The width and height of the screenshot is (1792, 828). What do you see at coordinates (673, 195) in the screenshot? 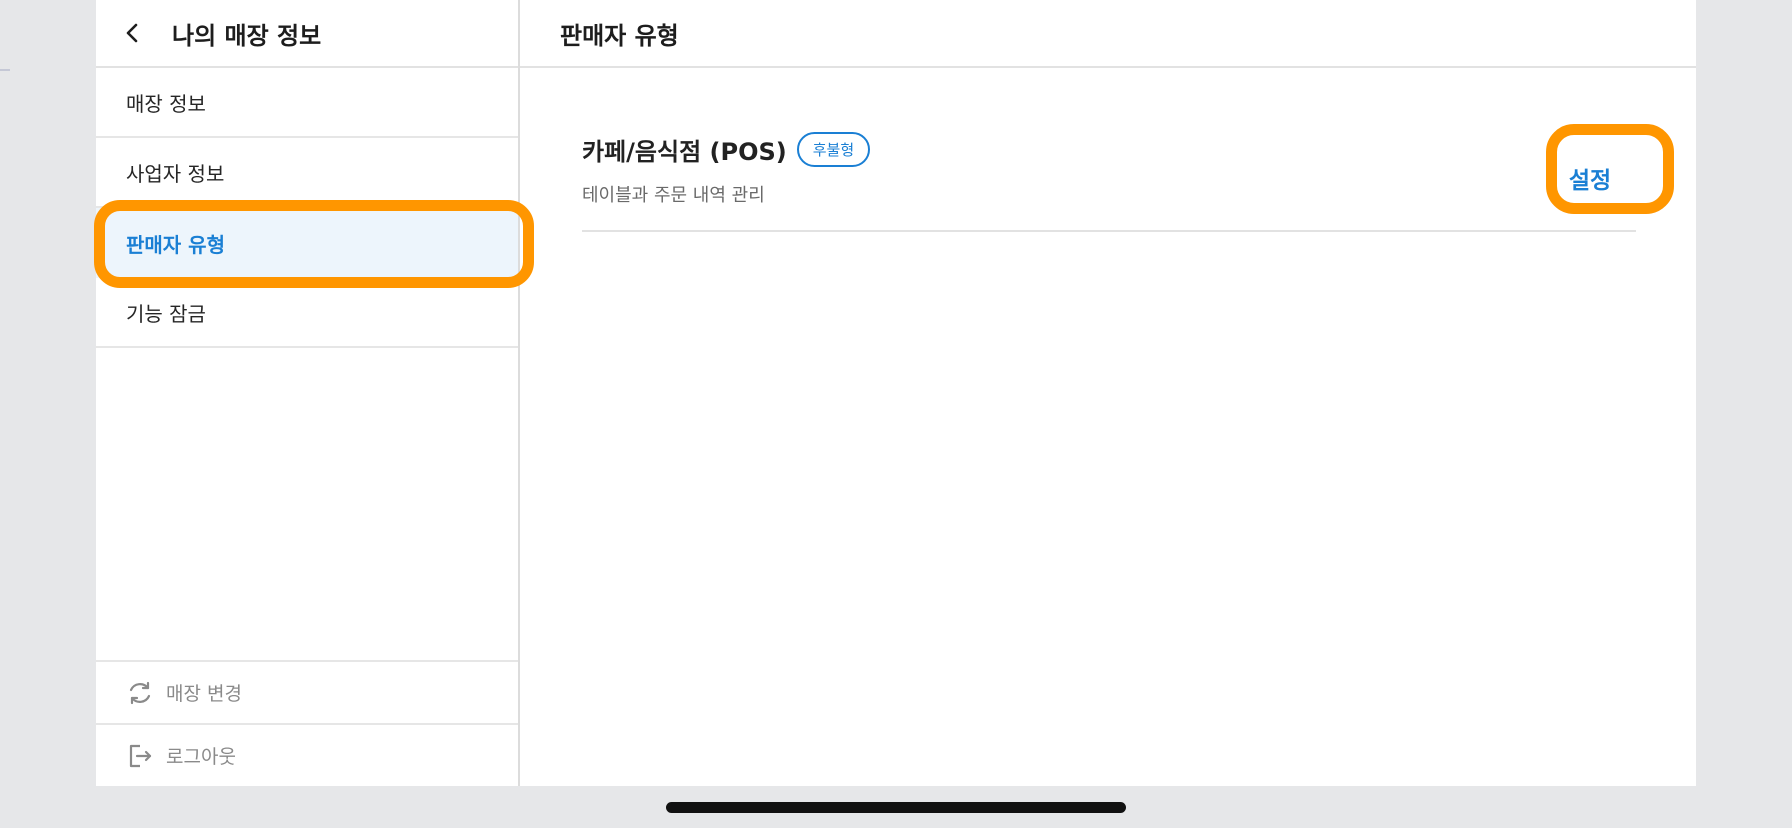
I see `card-subtitle: 테이블과 주문 내역 관리` at bounding box center [673, 195].